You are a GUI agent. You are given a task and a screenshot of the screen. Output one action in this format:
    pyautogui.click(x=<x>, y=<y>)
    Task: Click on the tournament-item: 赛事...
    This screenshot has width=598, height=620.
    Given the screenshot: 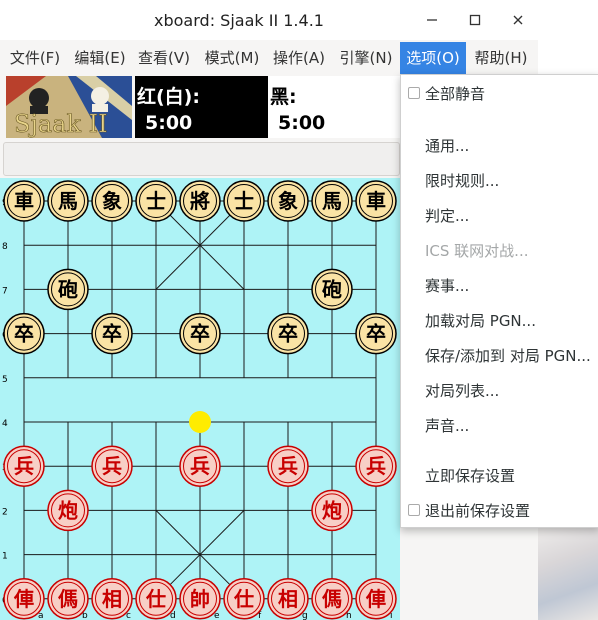 What is the action you would take?
    pyautogui.click(x=447, y=285)
    